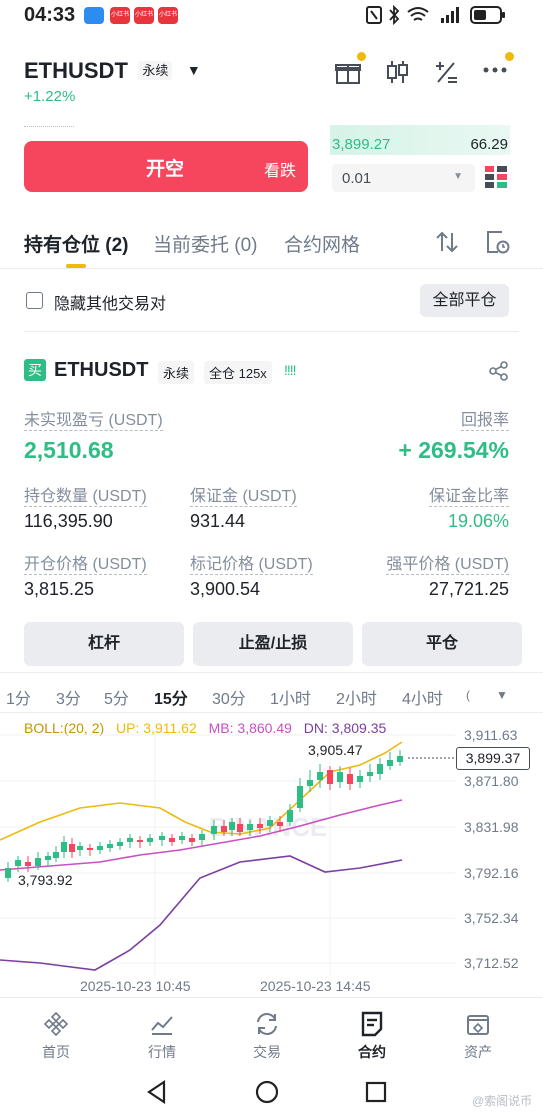  I want to click on dotted-separator, so click(49, 126).